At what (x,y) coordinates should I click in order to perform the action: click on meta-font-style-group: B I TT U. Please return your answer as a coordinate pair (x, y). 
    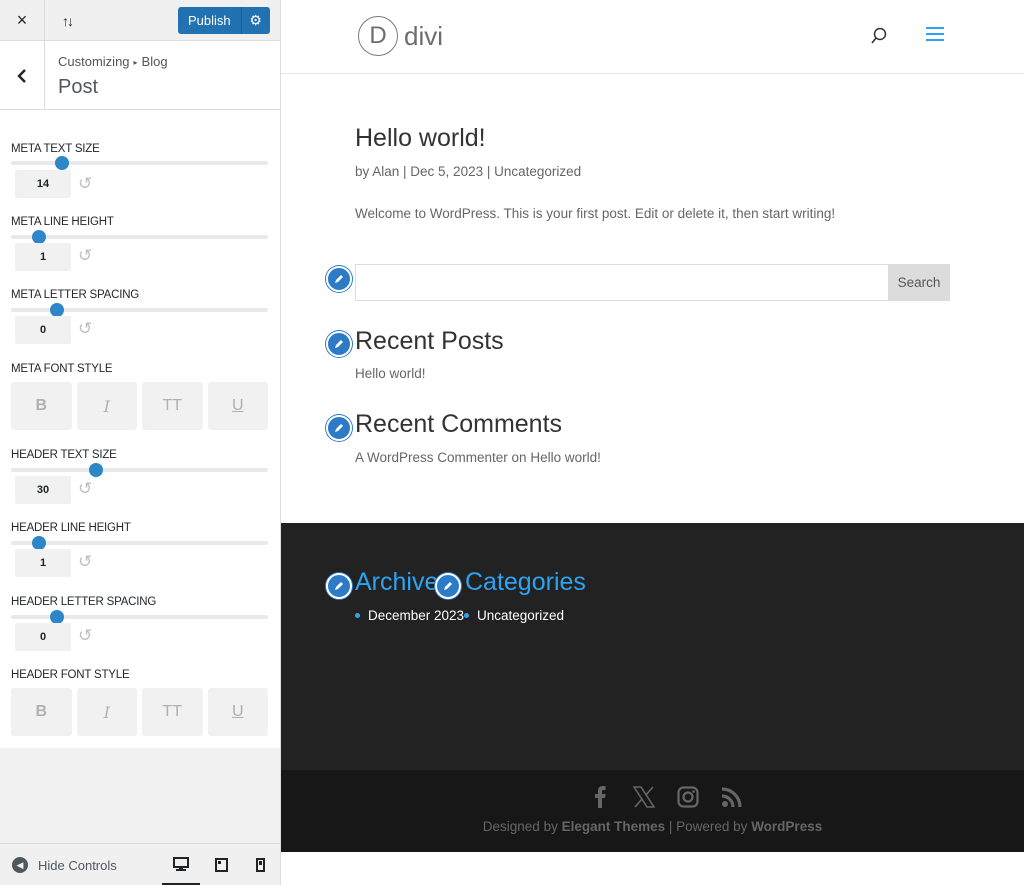
    Looking at the image, I should click on (139, 406).